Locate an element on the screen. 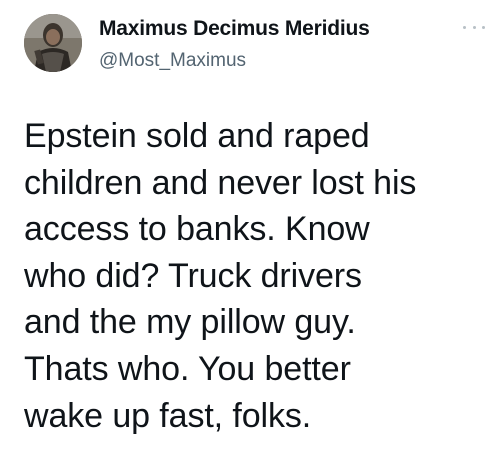 Image resolution: width=500 pixels, height=468 pixels. tweet-text-line: wake up fast, folks. is located at coordinates (168, 415).